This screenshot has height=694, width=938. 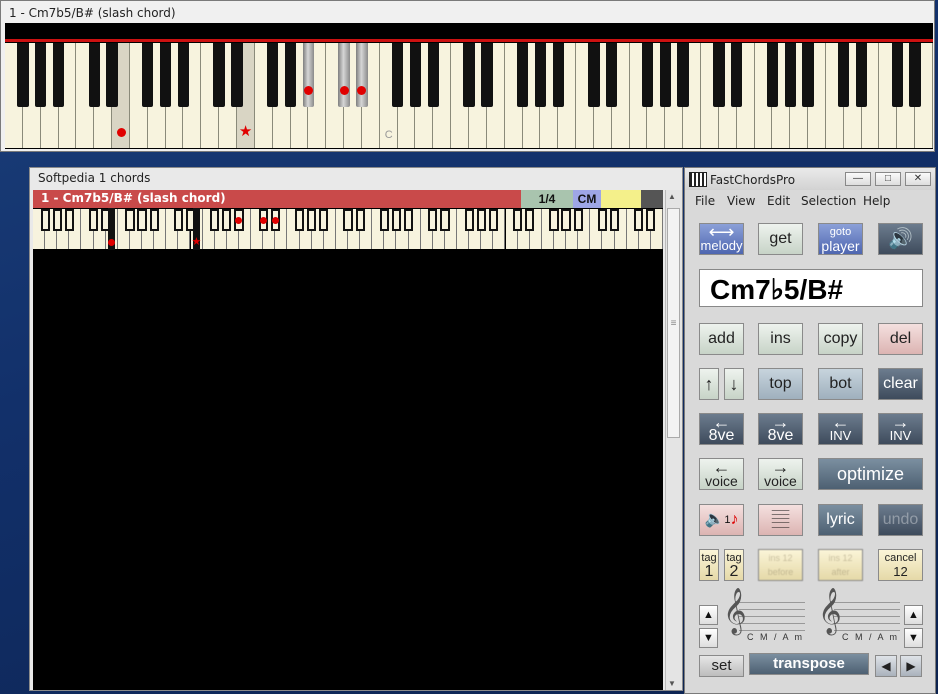 I want to click on transpose-right-button: ▶, so click(x=911, y=666).